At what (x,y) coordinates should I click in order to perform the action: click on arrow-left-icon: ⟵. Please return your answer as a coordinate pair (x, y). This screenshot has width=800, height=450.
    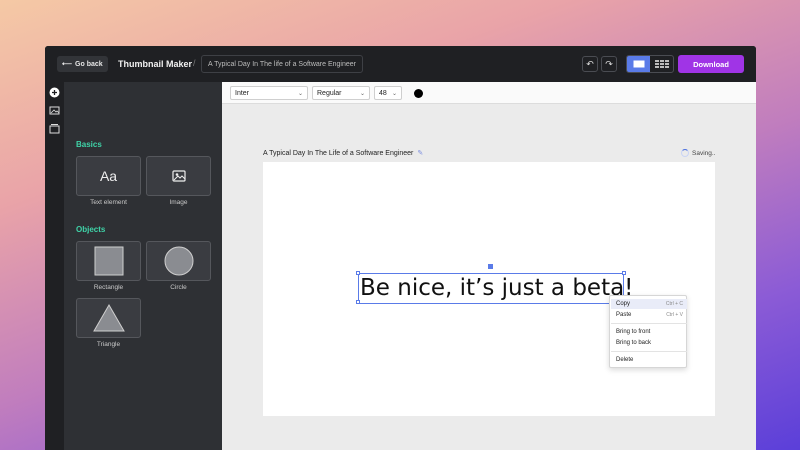
    Looking at the image, I should click on (67, 64).